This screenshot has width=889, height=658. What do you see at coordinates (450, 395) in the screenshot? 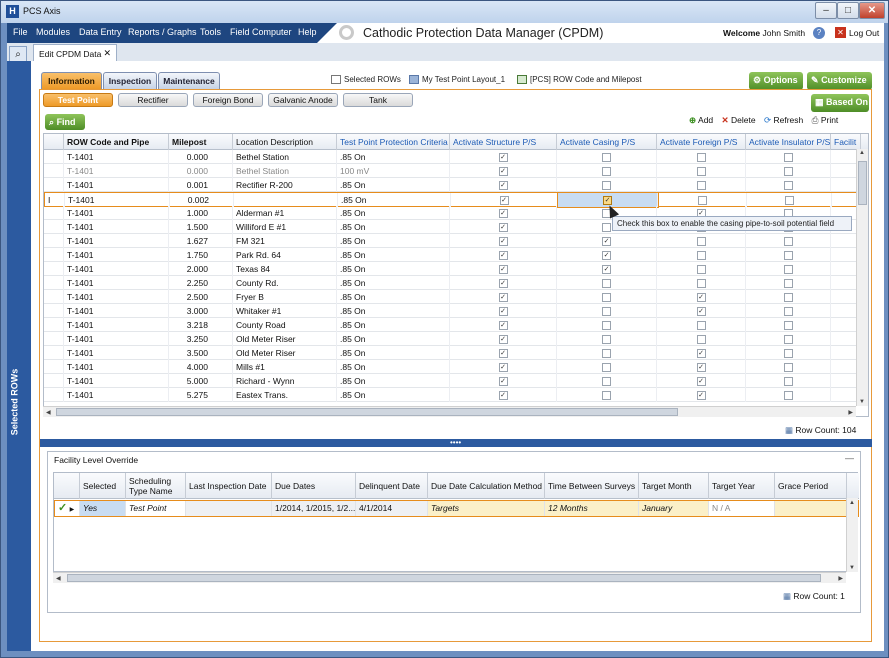
I see `table-row: T-1401 5.275 Eastex Trans. .85 On ✓ ✓` at bounding box center [450, 395].